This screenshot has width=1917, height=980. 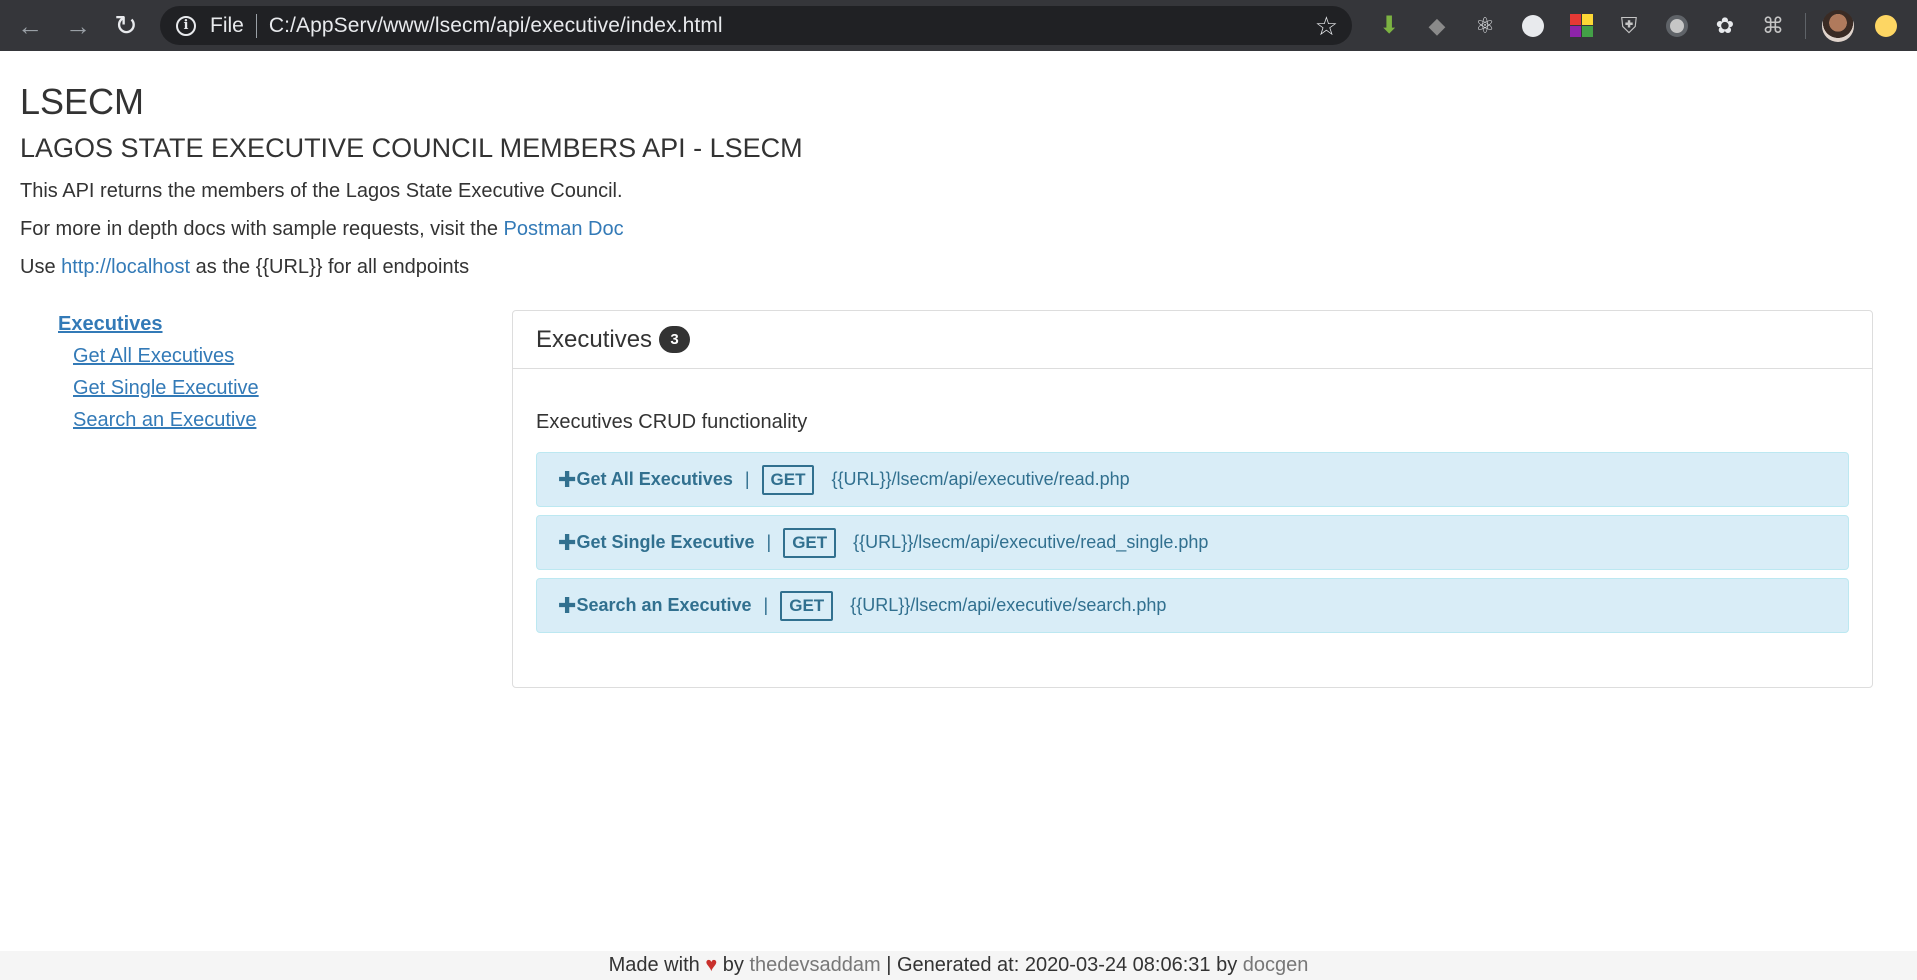 I want to click on panel-description: Executives CRUD functionality, so click(x=672, y=422).